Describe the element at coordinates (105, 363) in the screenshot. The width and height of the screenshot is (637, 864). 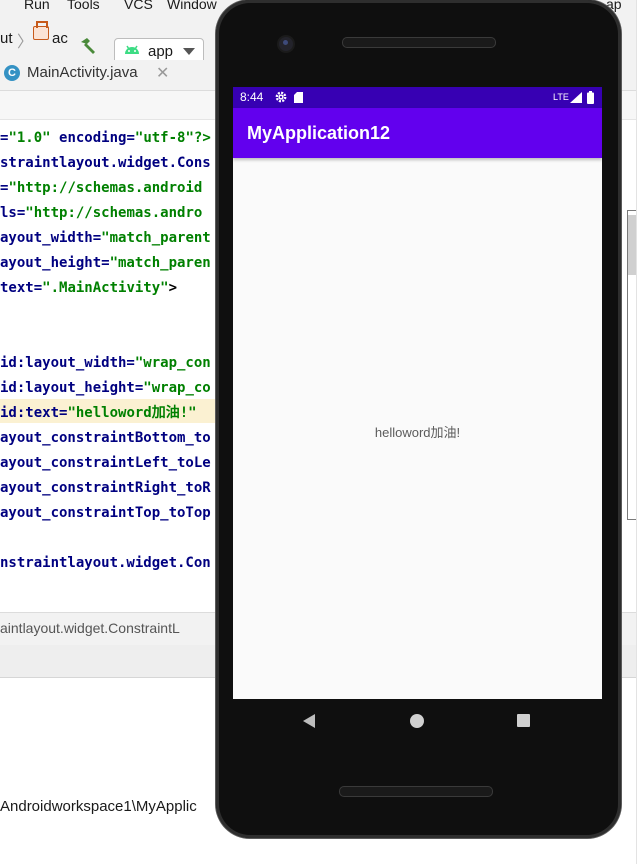
I see `code-line-8: id:layout_width="wrap_con` at that location.